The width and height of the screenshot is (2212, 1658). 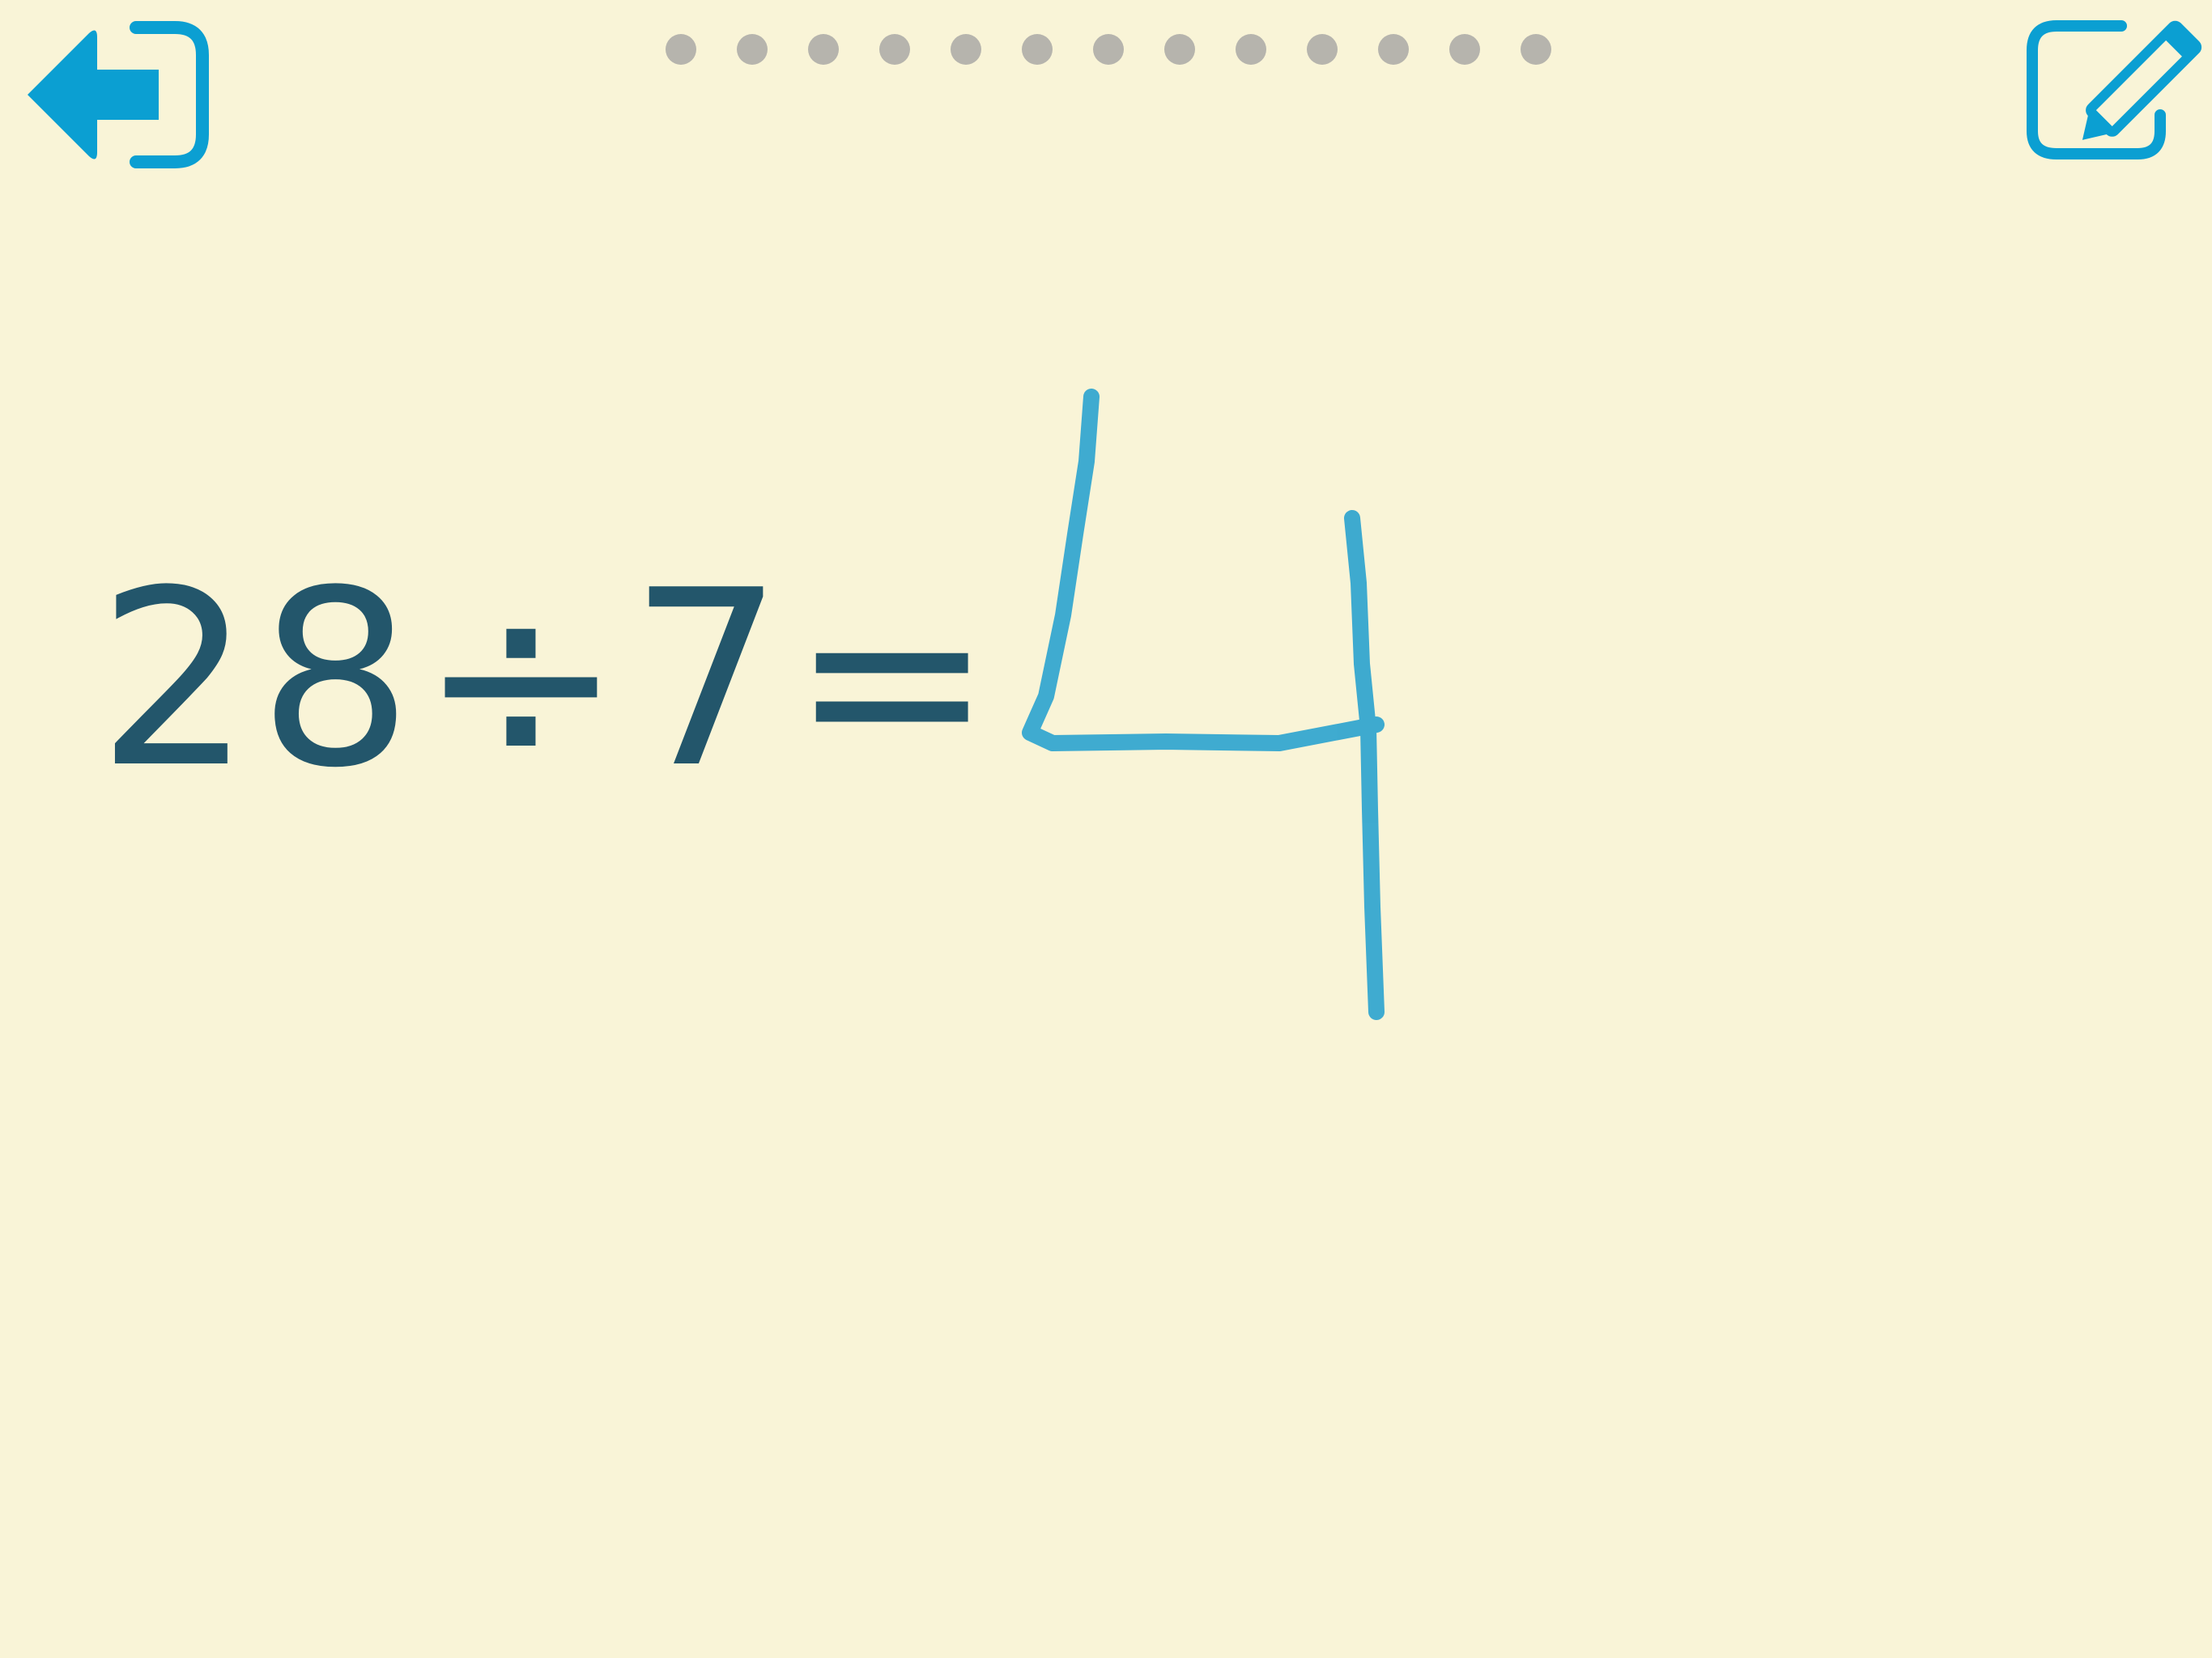 I want to click on handwritten-answer, so click(x=1204, y=704).